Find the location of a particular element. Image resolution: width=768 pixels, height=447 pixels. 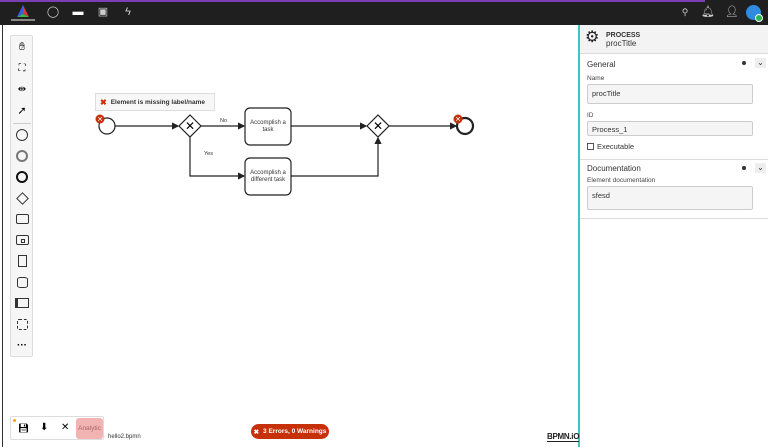

error-tooltip: ✖ Element is missing label/name is located at coordinates (155, 102).